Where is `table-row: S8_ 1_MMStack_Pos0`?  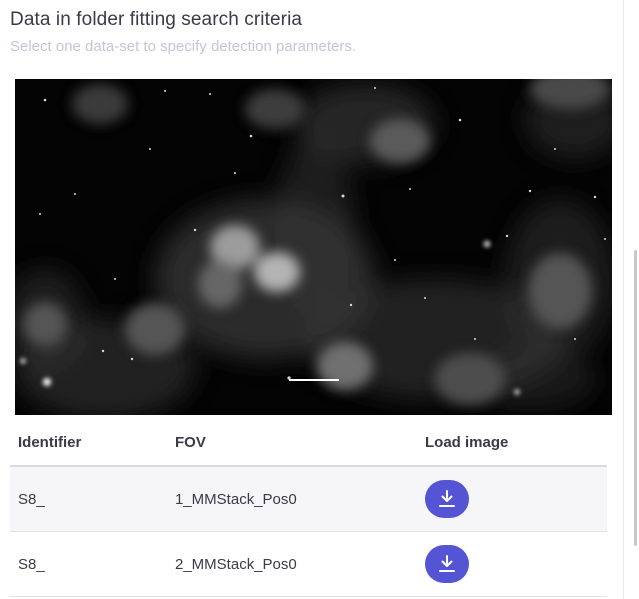
table-row: S8_ 1_MMStack_Pos0 is located at coordinates (308, 499).